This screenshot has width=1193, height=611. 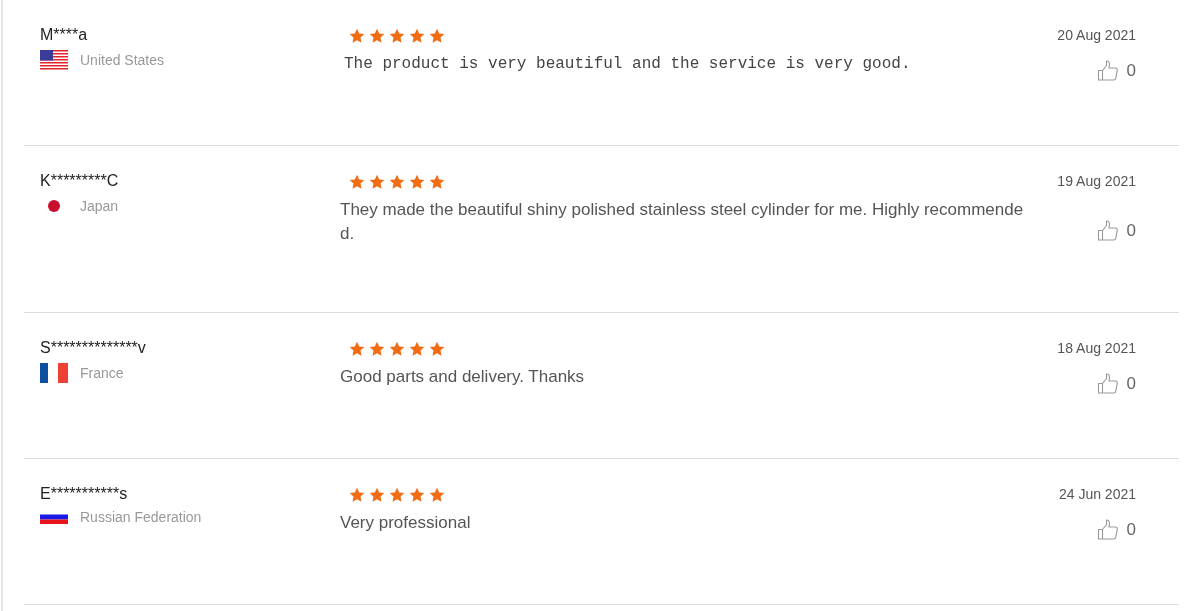 What do you see at coordinates (80, 181) in the screenshot?
I see `reviewer-name: K*********C` at bounding box center [80, 181].